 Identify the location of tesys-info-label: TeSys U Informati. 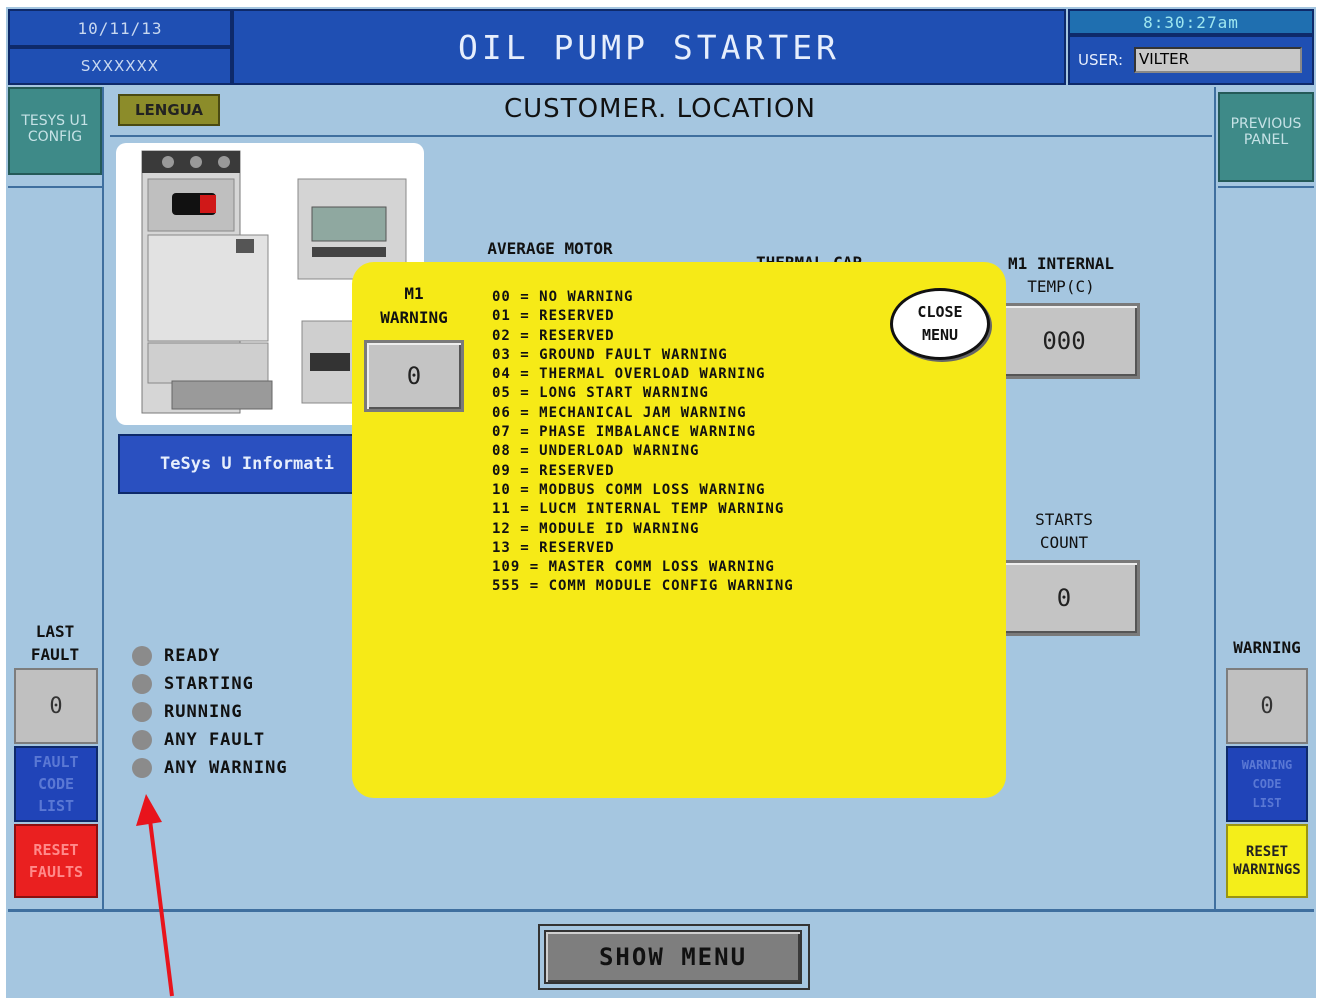
(247, 464).